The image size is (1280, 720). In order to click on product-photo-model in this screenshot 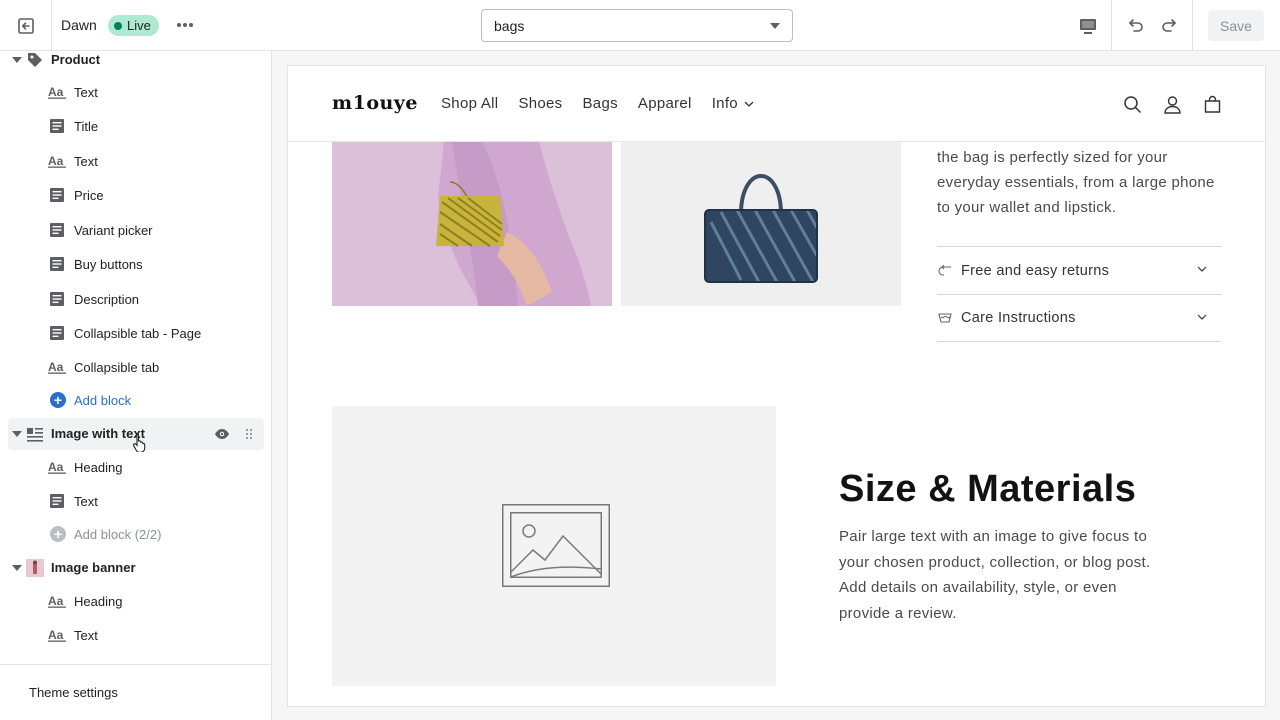, I will do `click(472, 224)`.